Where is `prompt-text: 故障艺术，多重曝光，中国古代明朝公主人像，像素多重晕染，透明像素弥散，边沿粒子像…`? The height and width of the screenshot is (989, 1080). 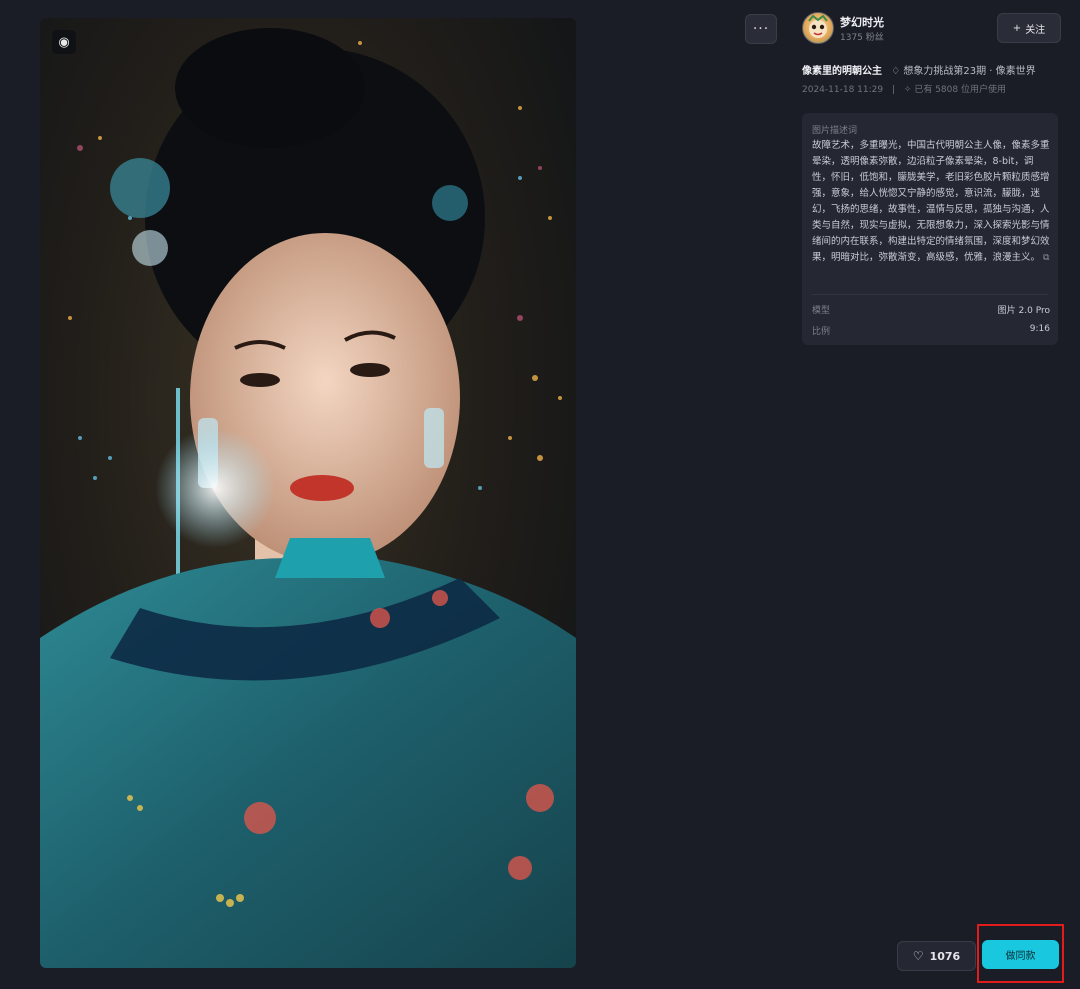 prompt-text: 故障艺术，多重曝光，中国古代明朝公主人像，像素多重晕染，透明像素弥散，边沿粒子像… is located at coordinates (931, 202).